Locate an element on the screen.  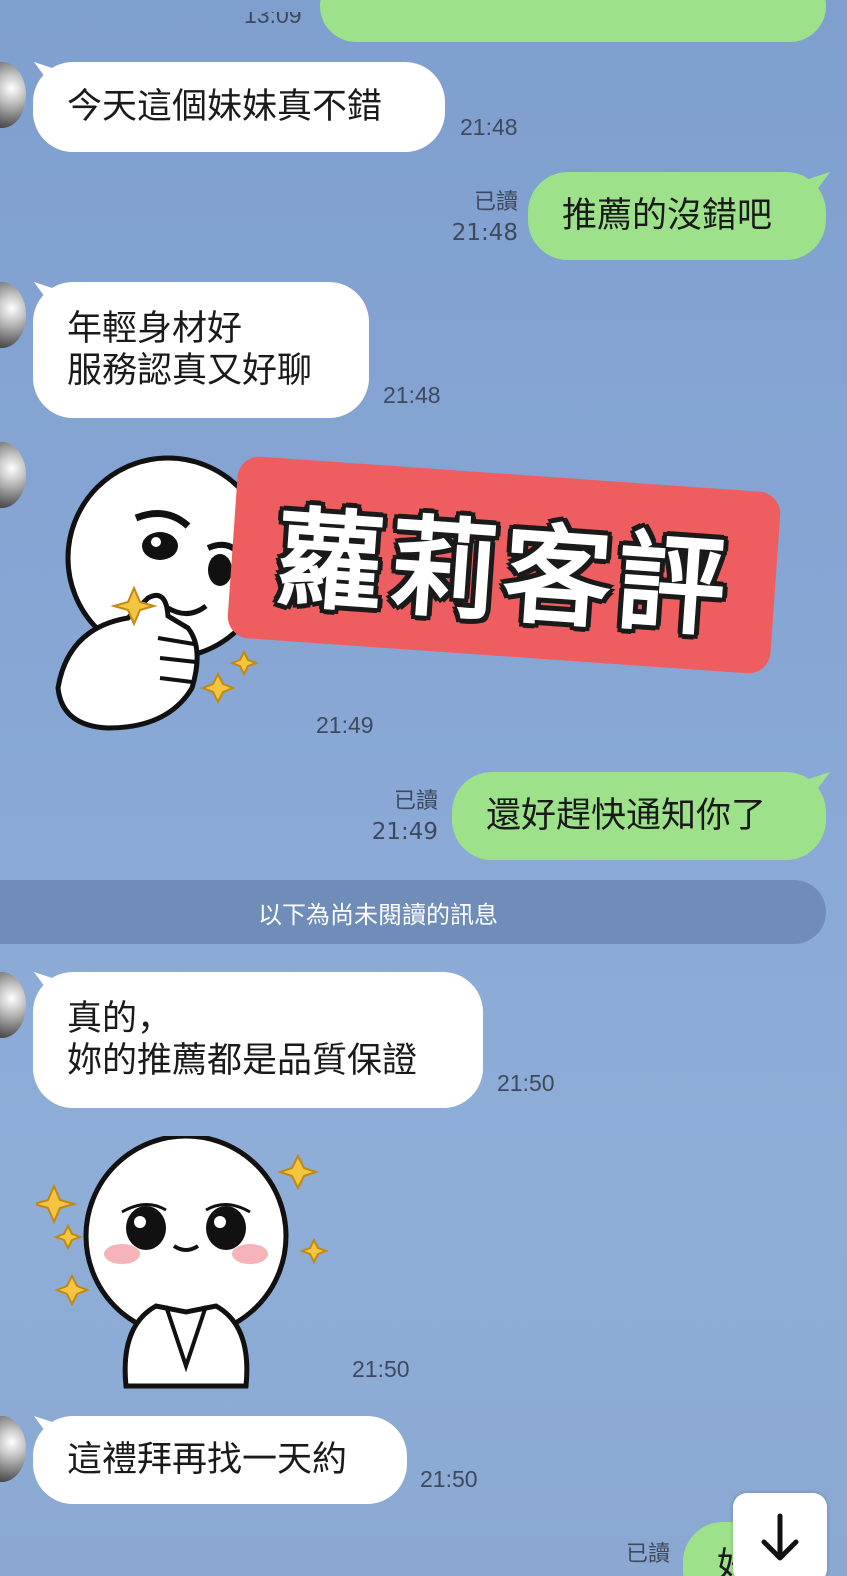
incoming-message-bubble: 這禮拜再找一天約 is located at coordinates (220, 1460).